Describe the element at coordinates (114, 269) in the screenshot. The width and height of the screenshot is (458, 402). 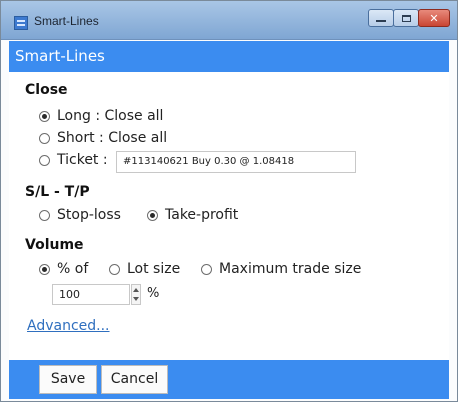
I see `volume-lot-size-radio` at that location.